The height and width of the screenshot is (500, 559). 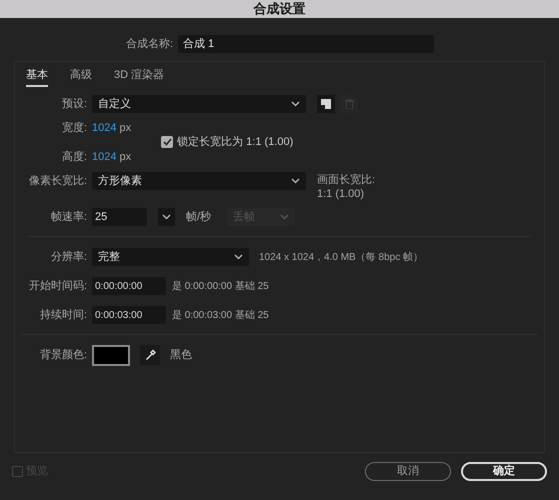 What do you see at coordinates (57, 181) in the screenshot?
I see `field-label: 像素长宽比:` at bounding box center [57, 181].